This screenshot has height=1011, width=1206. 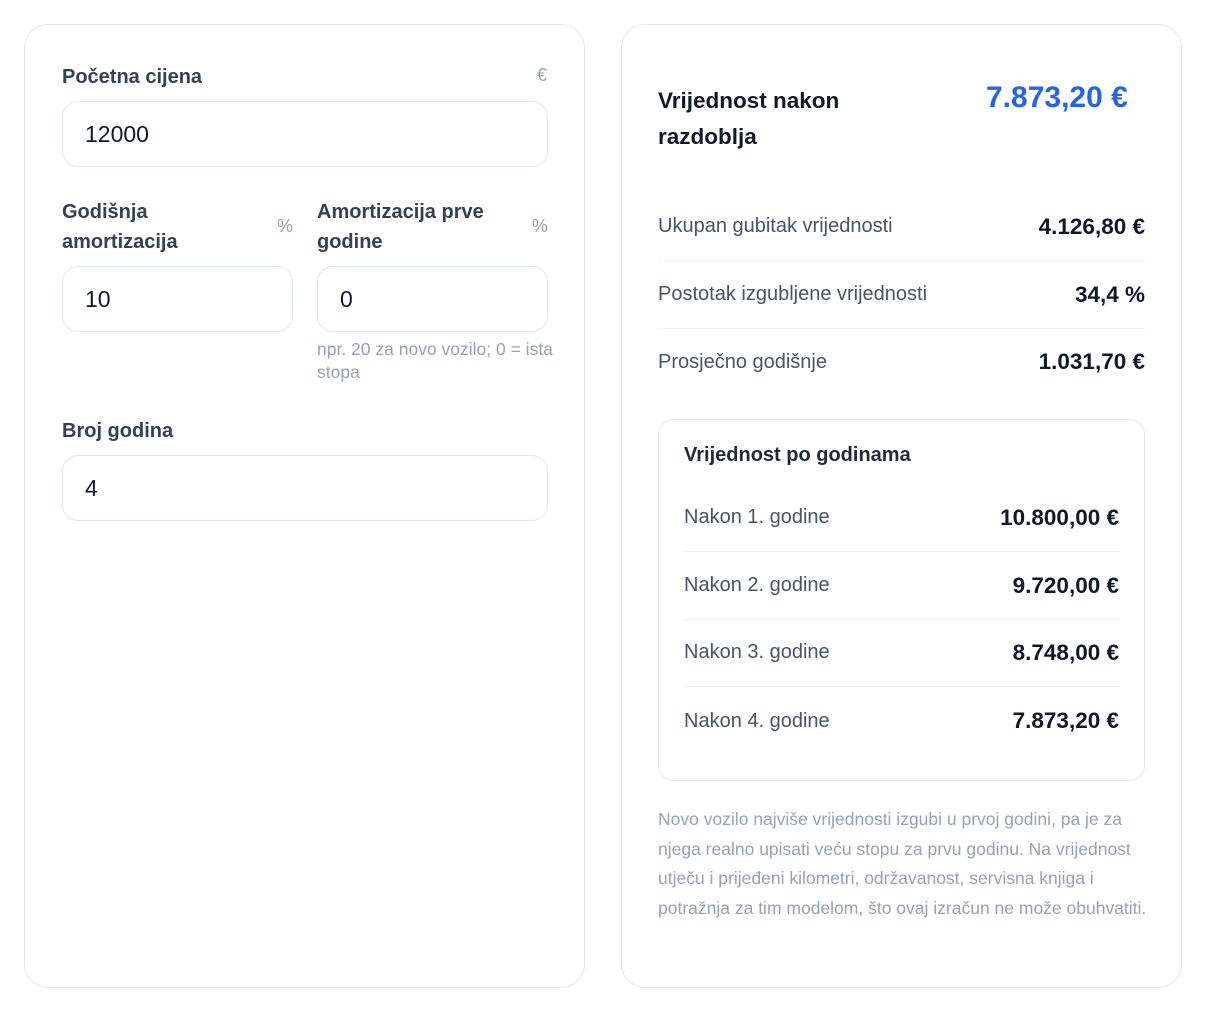 I want to click on annual-rate-input: 10, so click(x=177, y=299).